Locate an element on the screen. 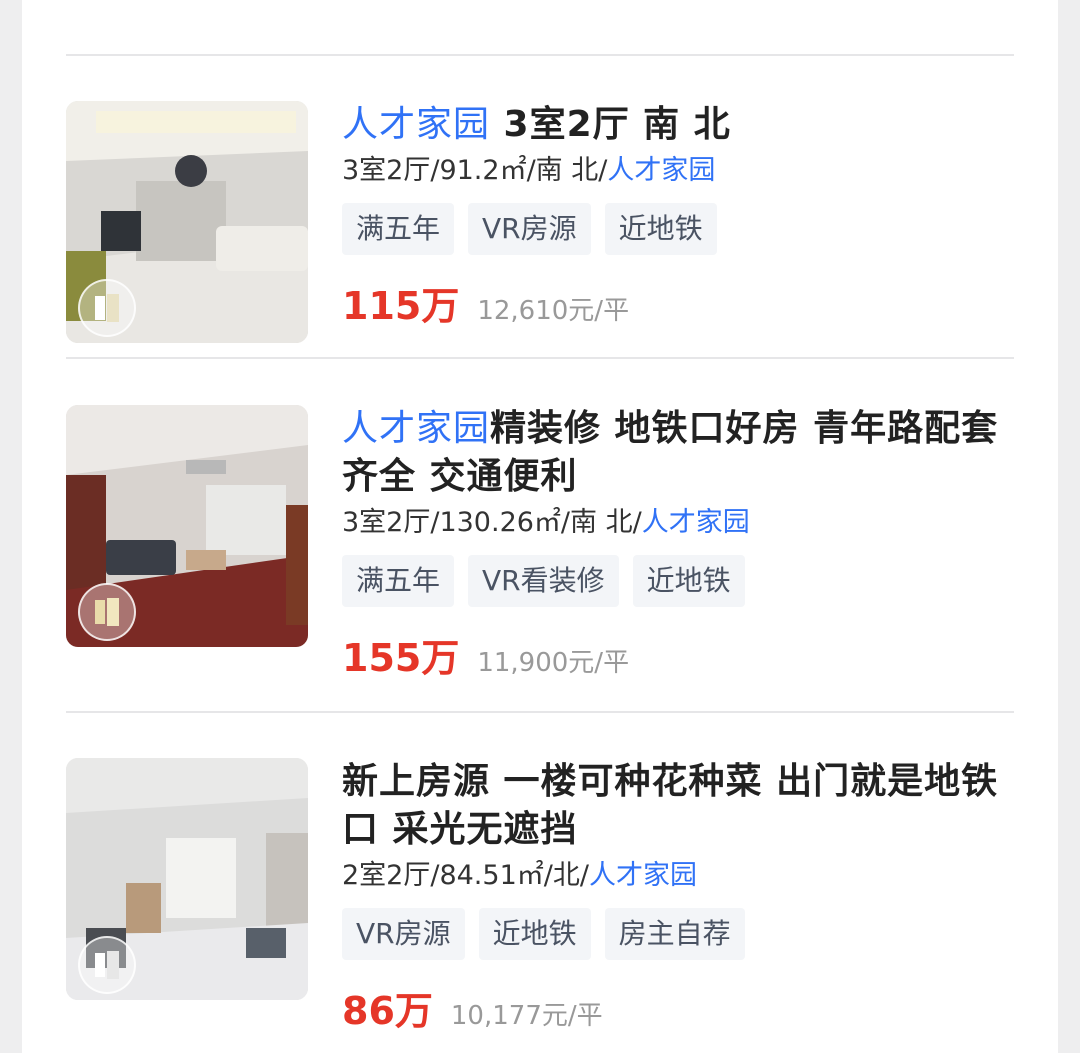  meta-text: 3室2厅/91.2㎡/南 北/ is located at coordinates (475, 170).